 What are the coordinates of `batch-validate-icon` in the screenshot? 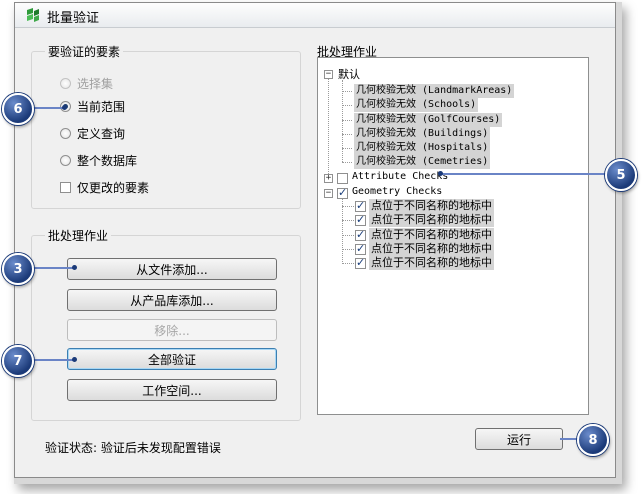 It's located at (33, 15).